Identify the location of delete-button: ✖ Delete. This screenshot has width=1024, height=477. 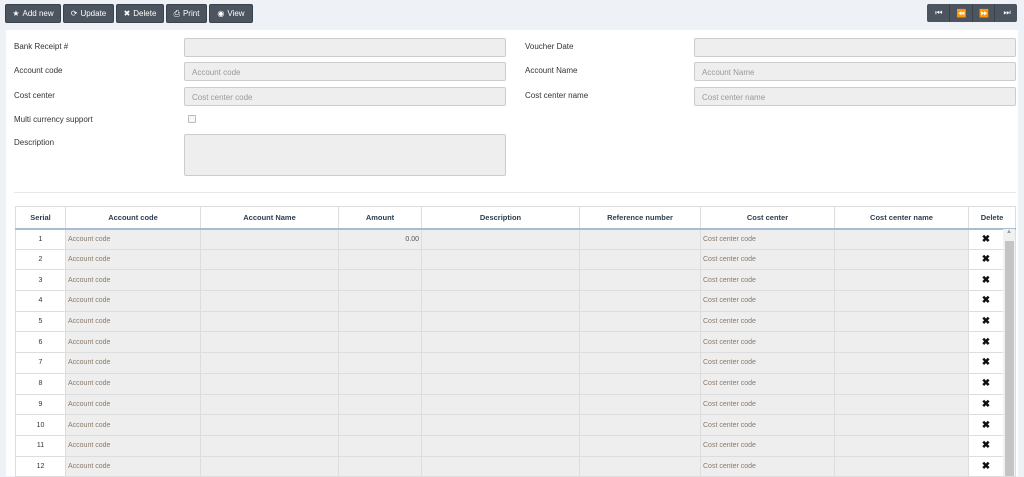
(140, 13).